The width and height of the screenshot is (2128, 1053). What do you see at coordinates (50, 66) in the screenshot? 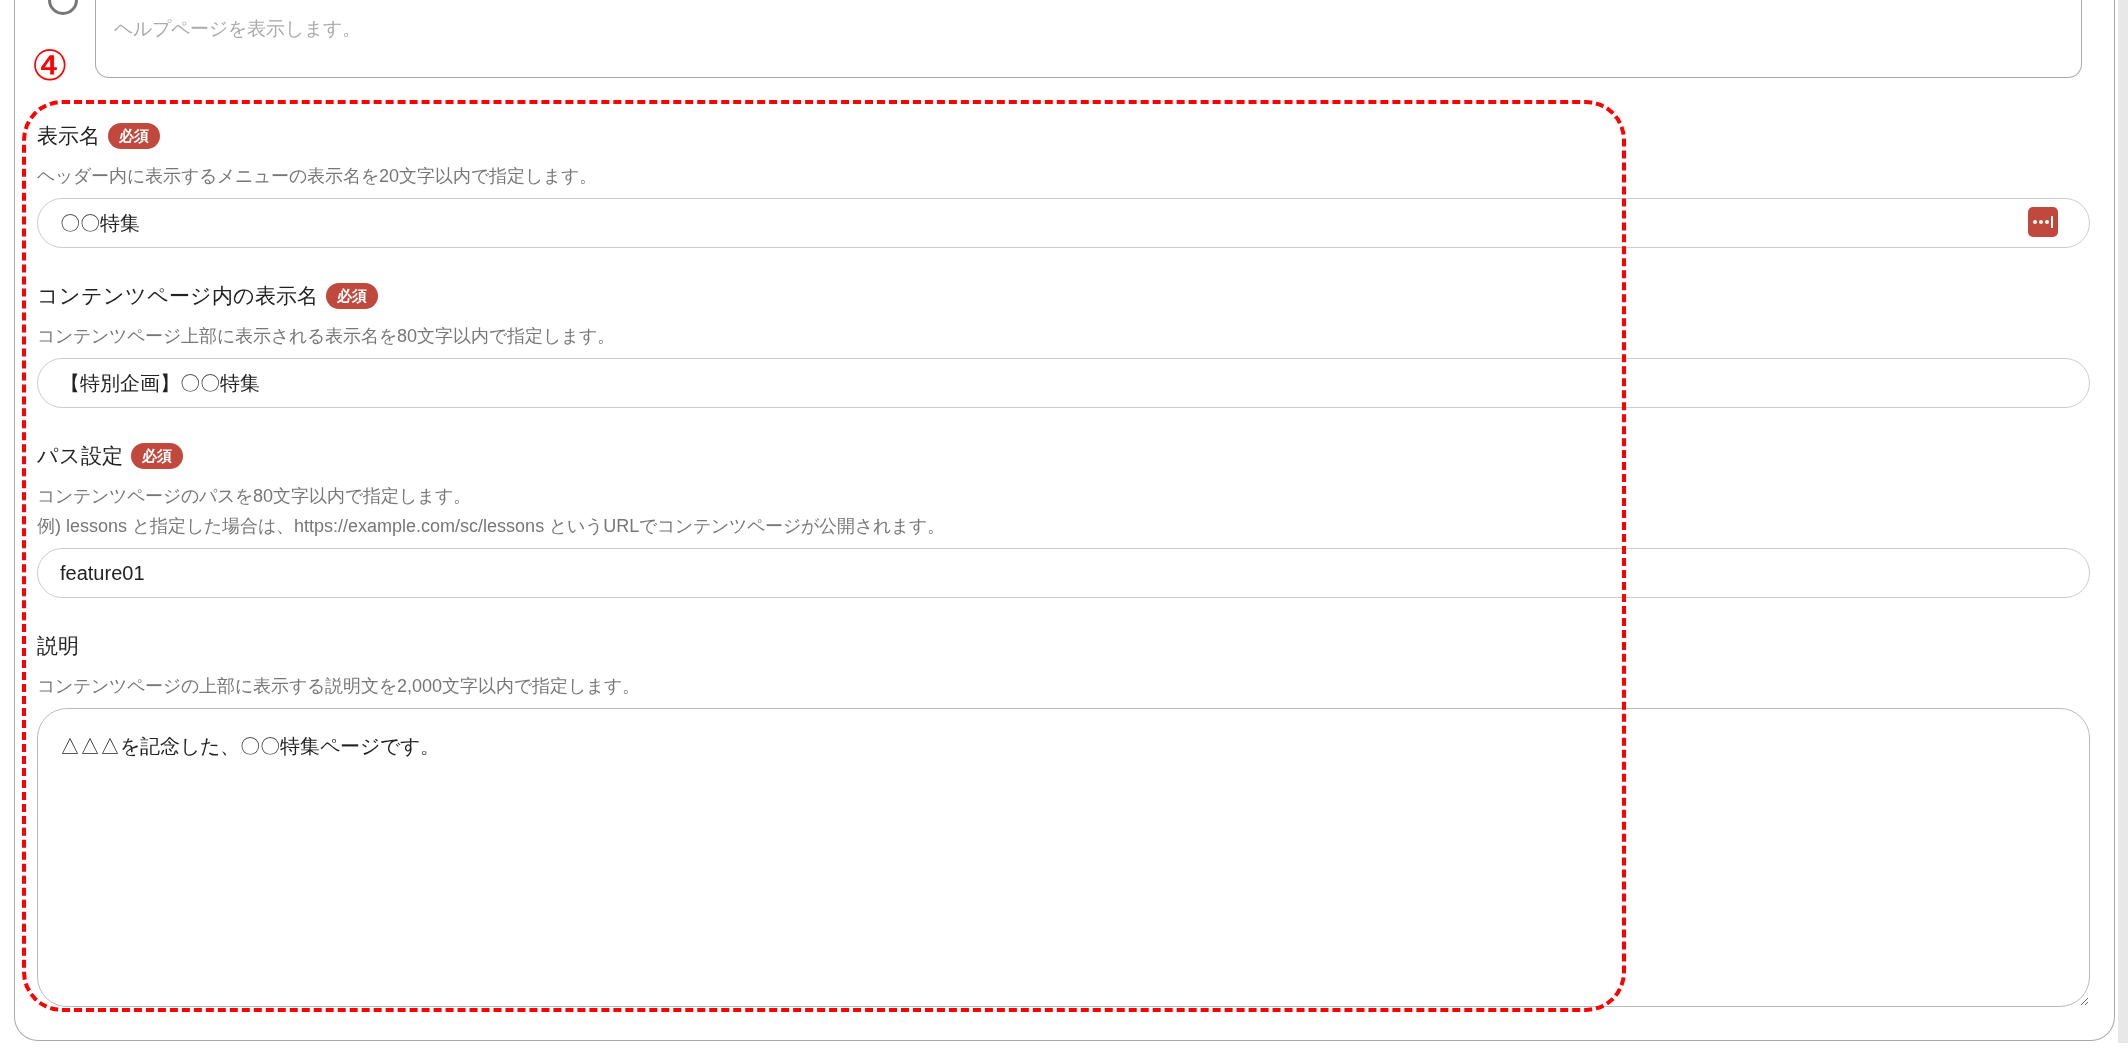
I see `annotation-number: ④` at bounding box center [50, 66].